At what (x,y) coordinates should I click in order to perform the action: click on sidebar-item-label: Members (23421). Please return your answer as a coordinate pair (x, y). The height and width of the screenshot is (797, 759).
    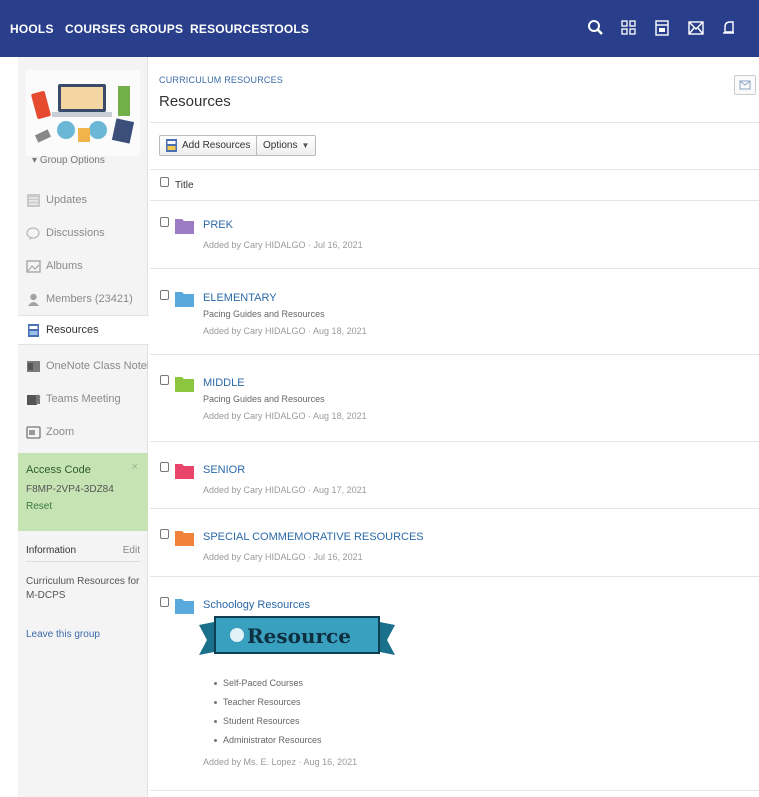
    Looking at the image, I should click on (89, 299).